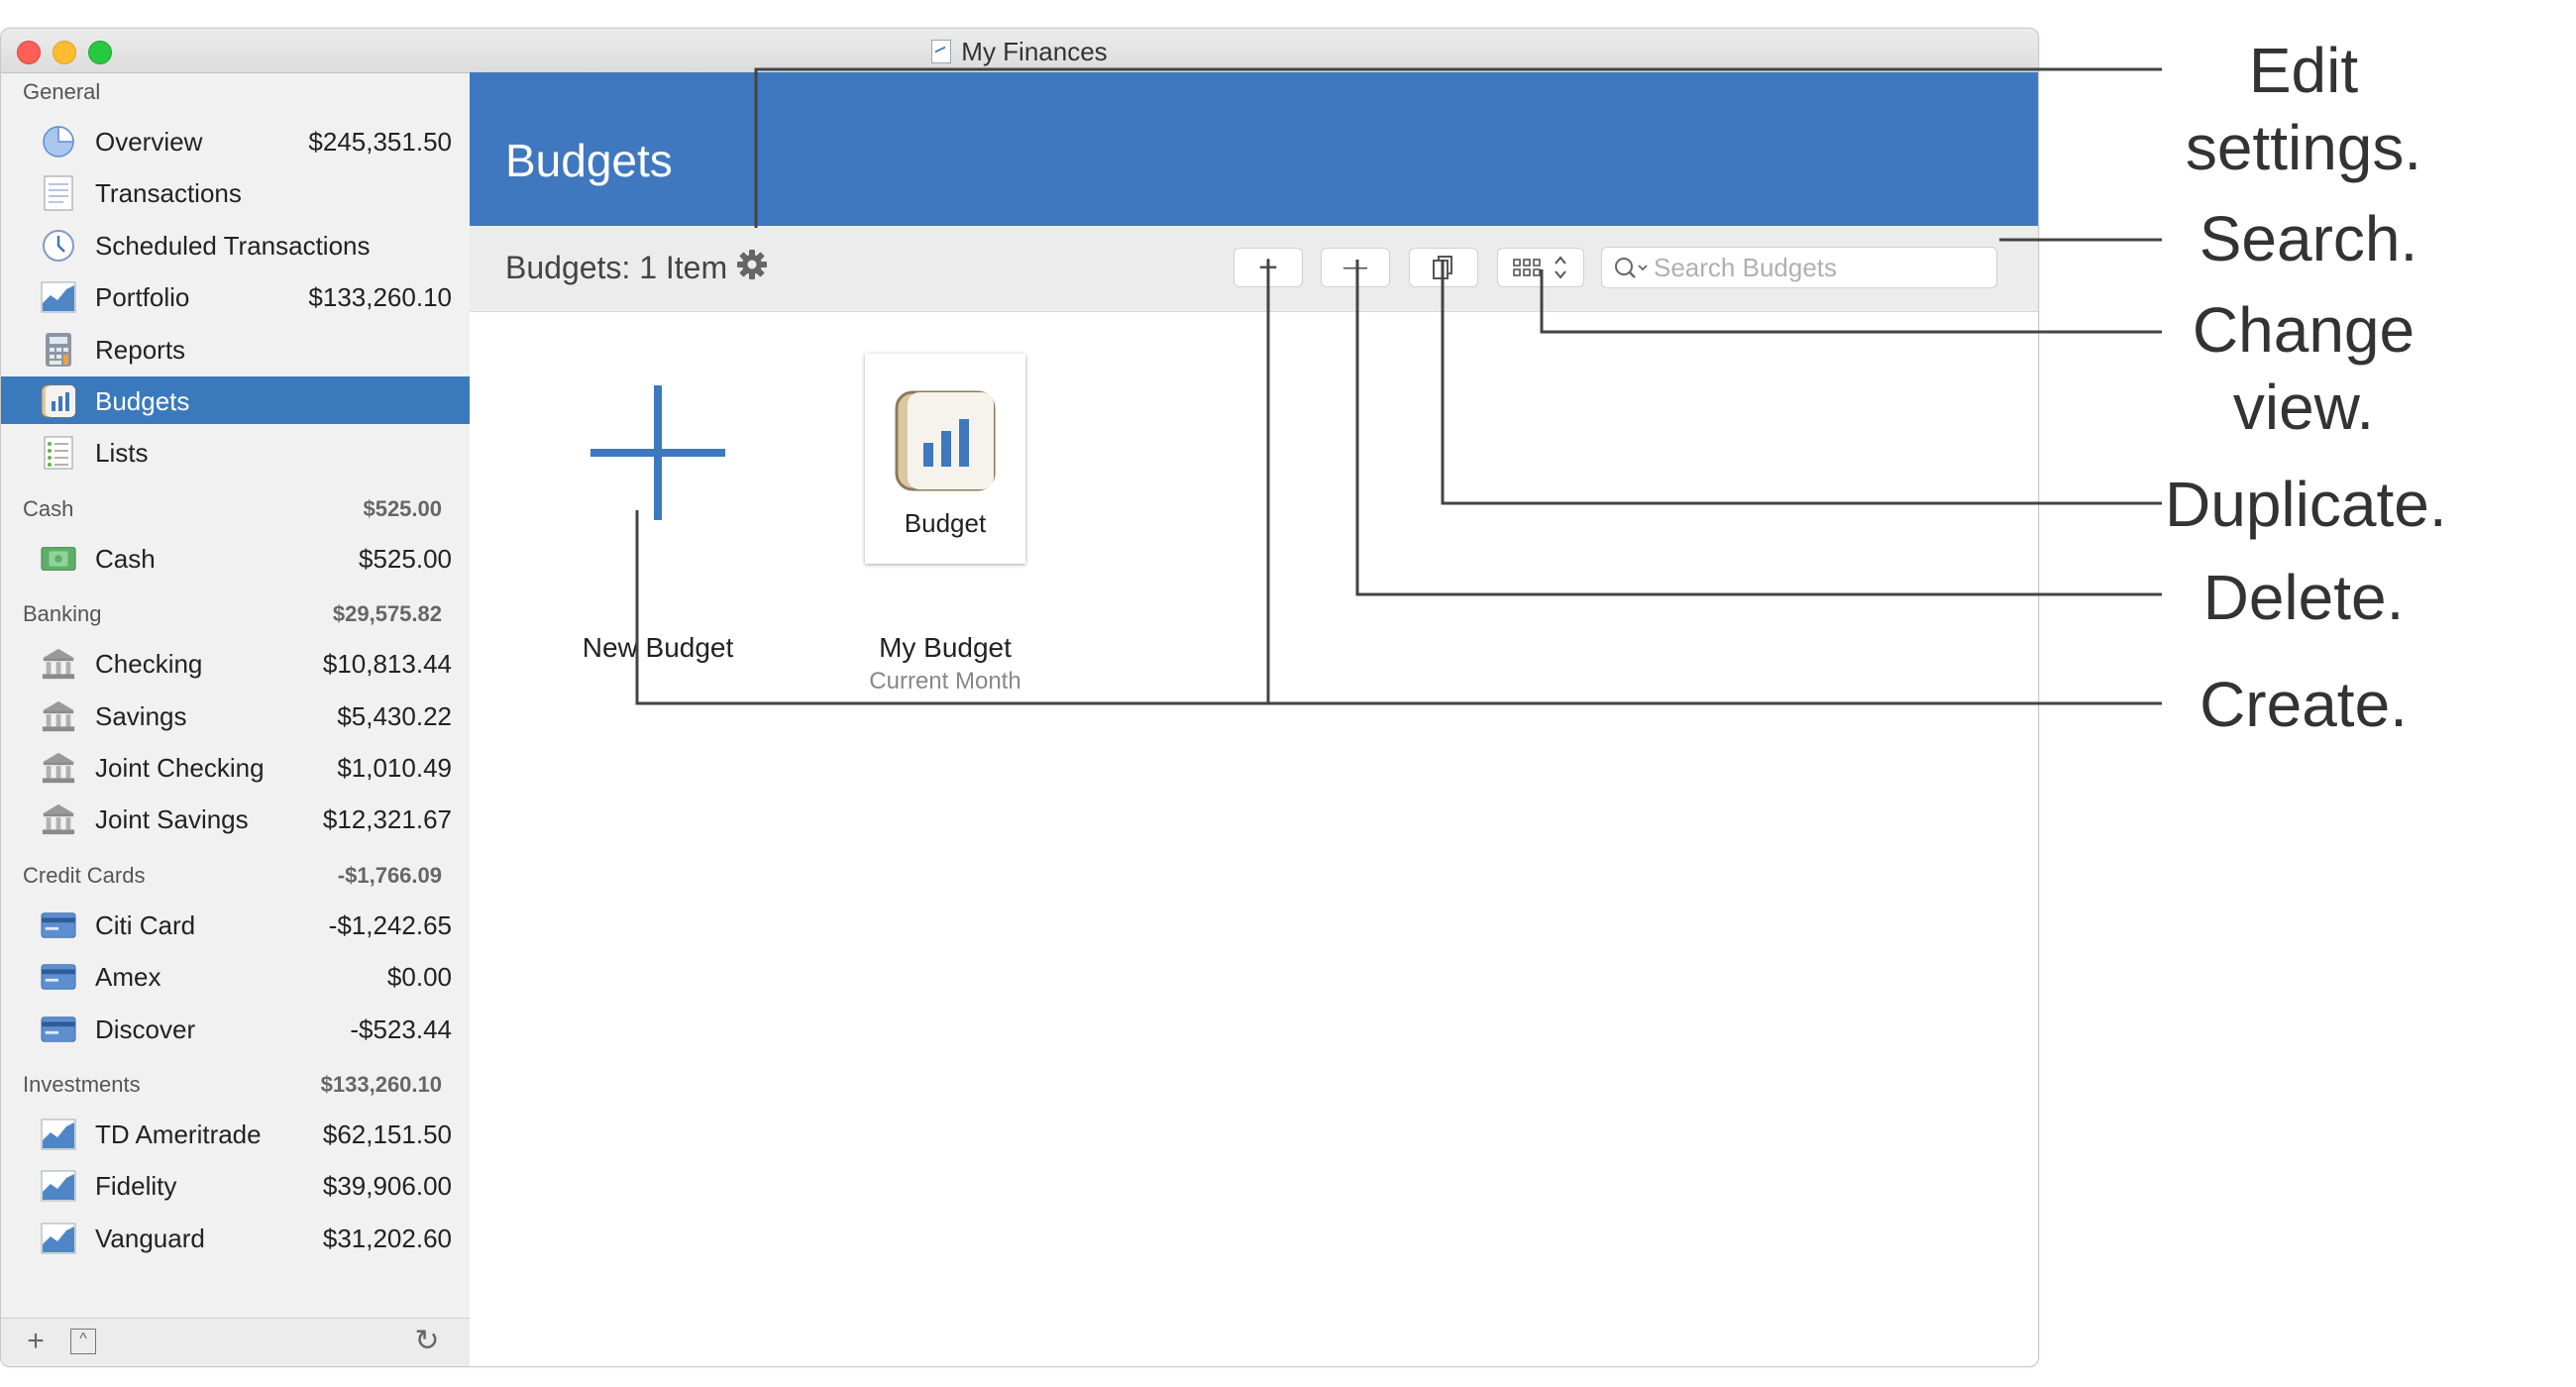  I want to click on callout-delete: Delete., so click(2303, 597).